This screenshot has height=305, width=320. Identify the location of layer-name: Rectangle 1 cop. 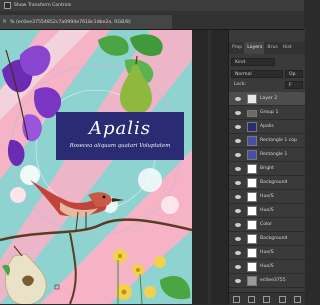
(278, 140).